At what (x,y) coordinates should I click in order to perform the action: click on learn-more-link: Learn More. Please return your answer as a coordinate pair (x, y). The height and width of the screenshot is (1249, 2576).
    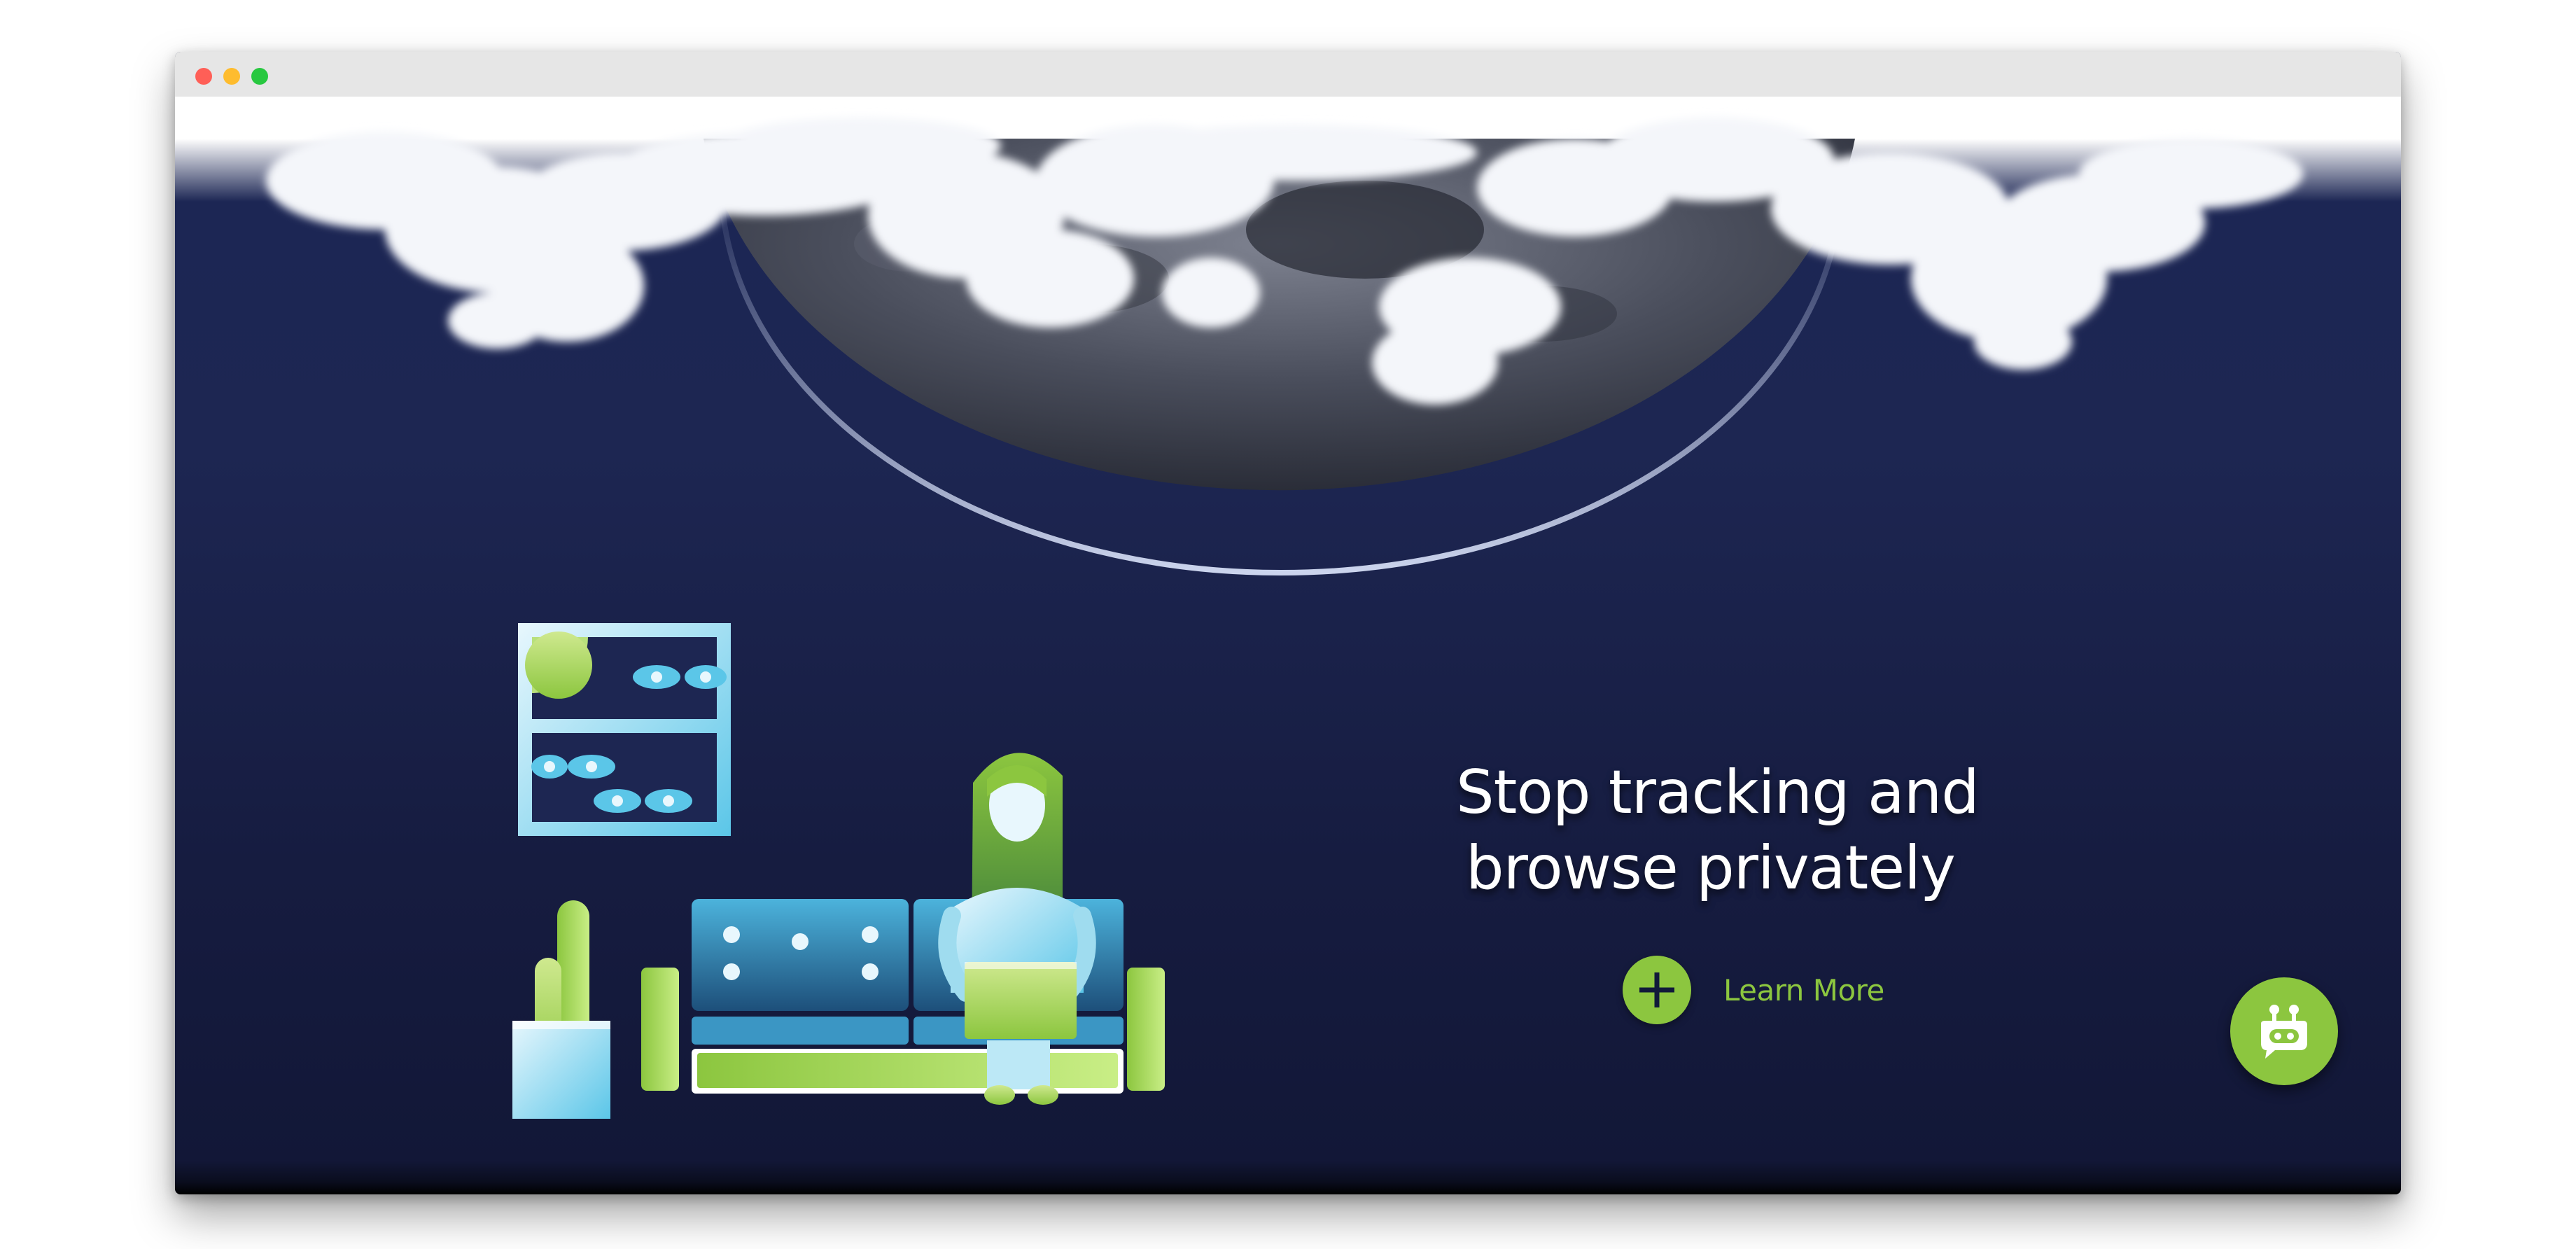
    Looking at the image, I should click on (1753, 990).